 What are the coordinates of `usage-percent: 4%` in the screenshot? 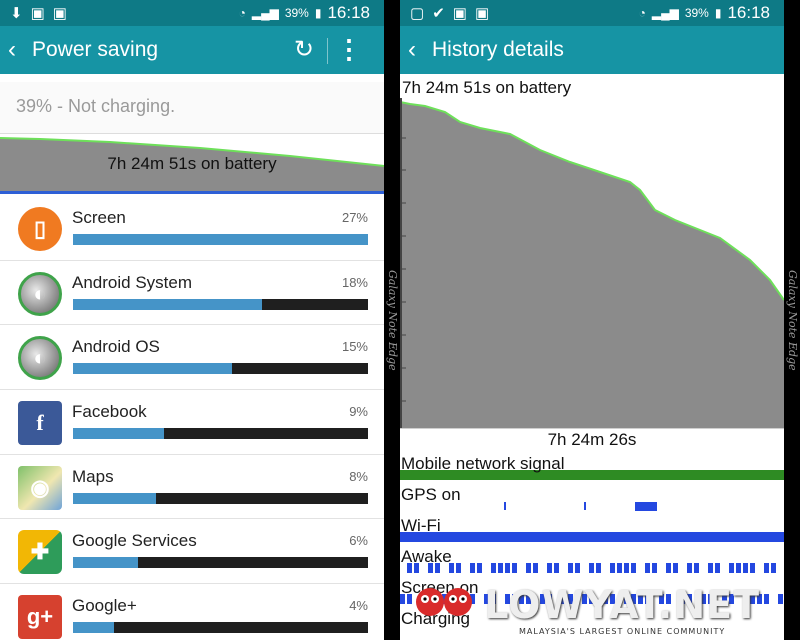 It's located at (358, 606).